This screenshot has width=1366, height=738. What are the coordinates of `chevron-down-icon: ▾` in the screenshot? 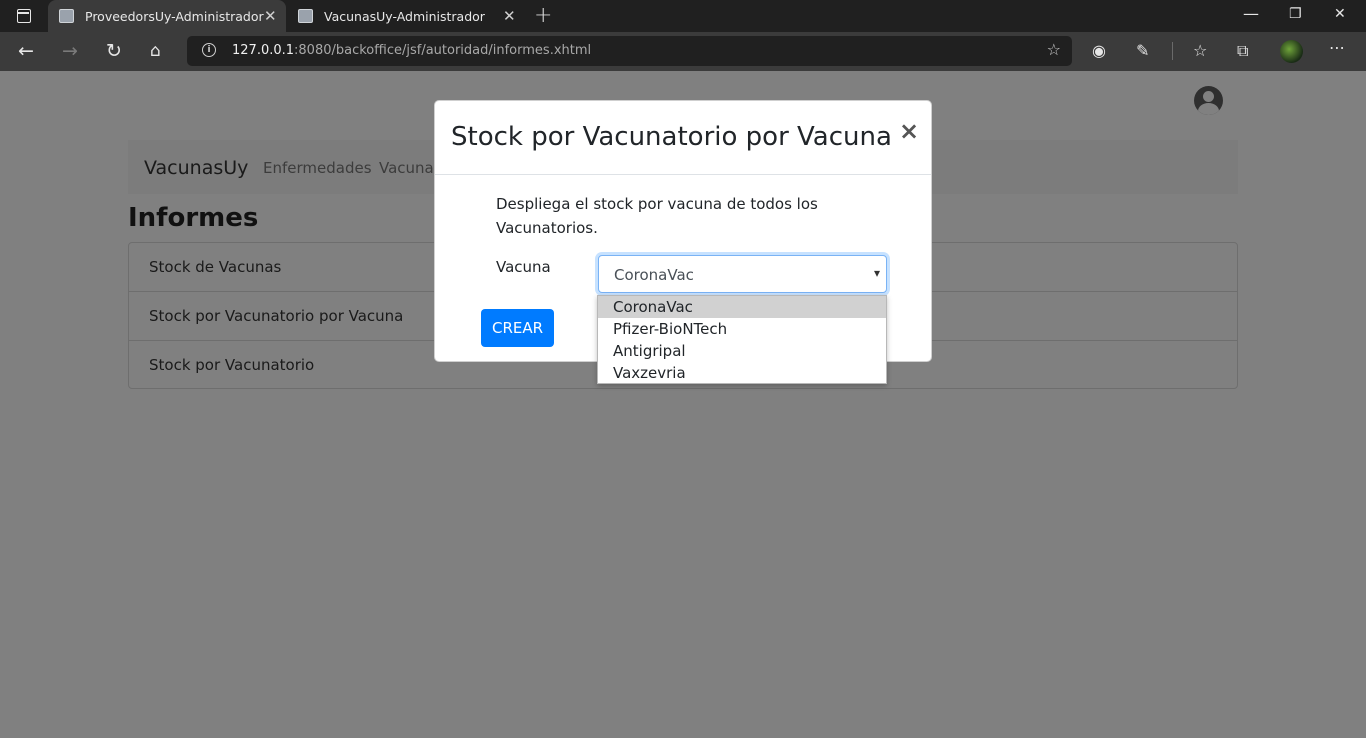 It's located at (876, 273).